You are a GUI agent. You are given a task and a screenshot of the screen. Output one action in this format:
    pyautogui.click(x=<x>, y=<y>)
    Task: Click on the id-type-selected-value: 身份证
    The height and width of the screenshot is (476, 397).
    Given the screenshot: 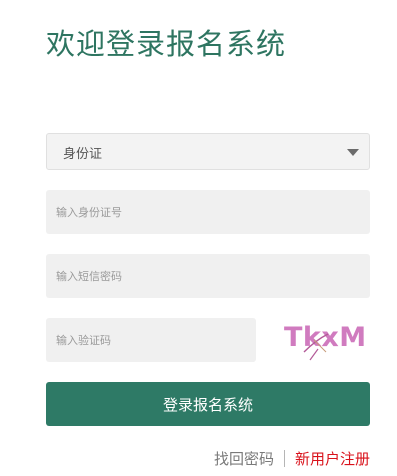 What is the action you would take?
    pyautogui.click(x=83, y=154)
    